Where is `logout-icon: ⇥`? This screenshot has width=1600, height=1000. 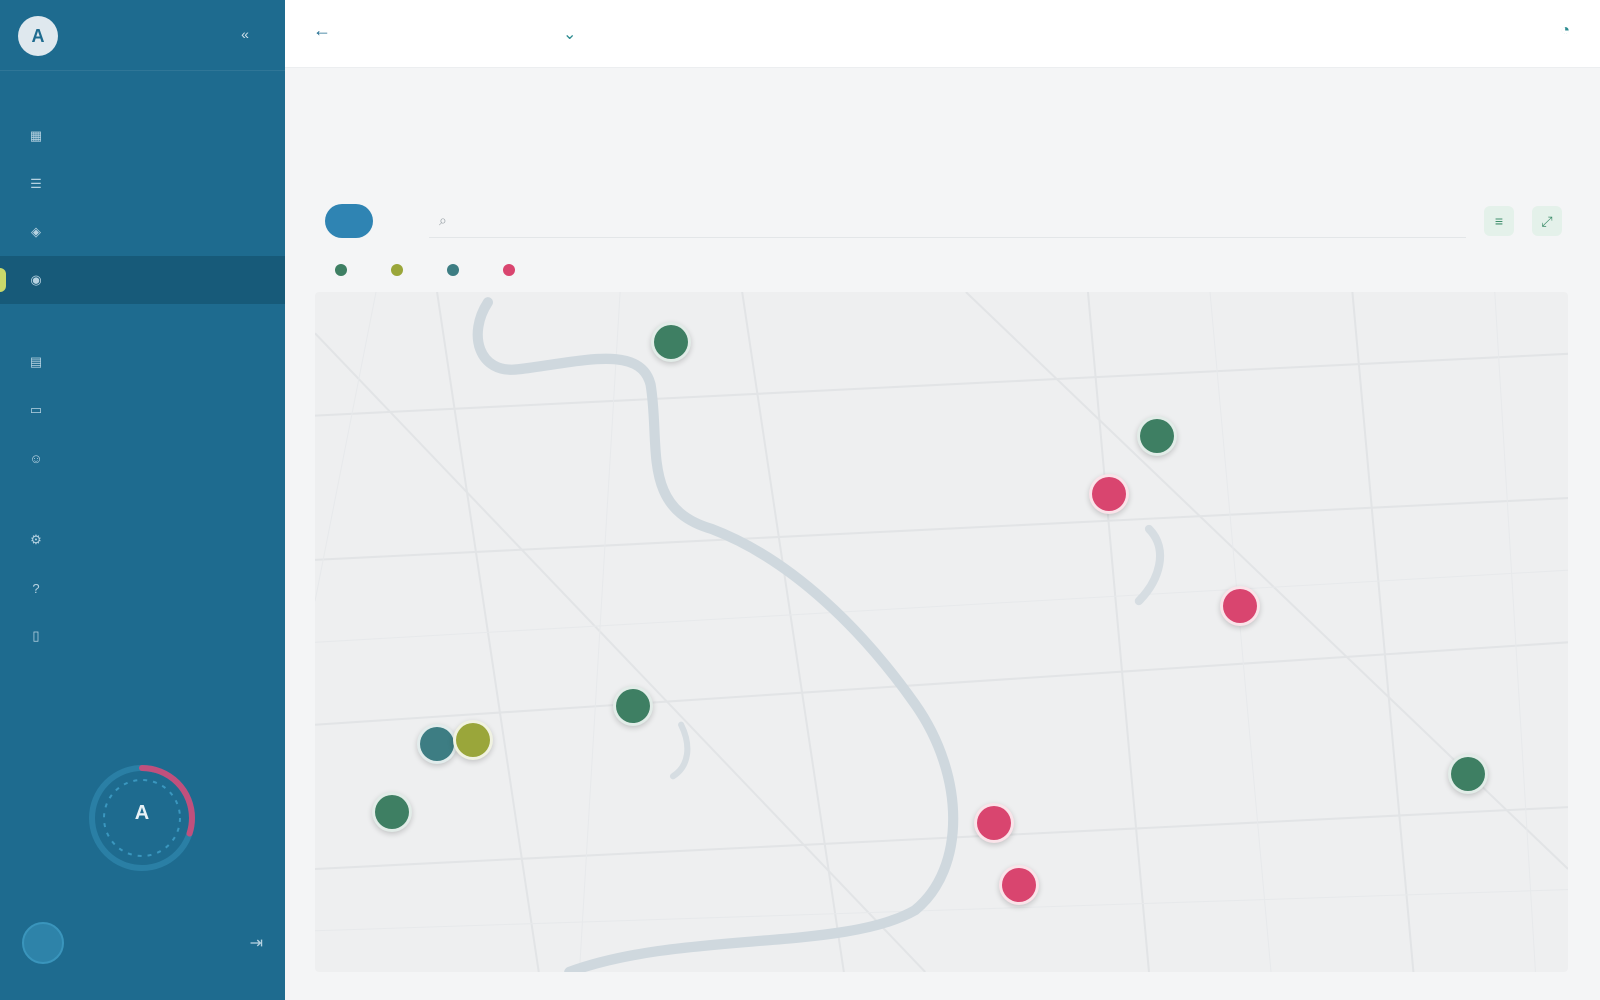
logout-icon: ⇥ is located at coordinates (256, 943).